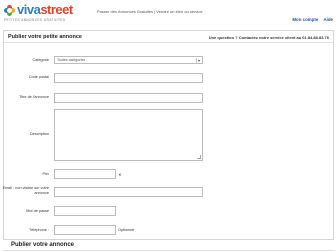  I want to click on category-select: Toutes catégories ▾, so click(128, 60).